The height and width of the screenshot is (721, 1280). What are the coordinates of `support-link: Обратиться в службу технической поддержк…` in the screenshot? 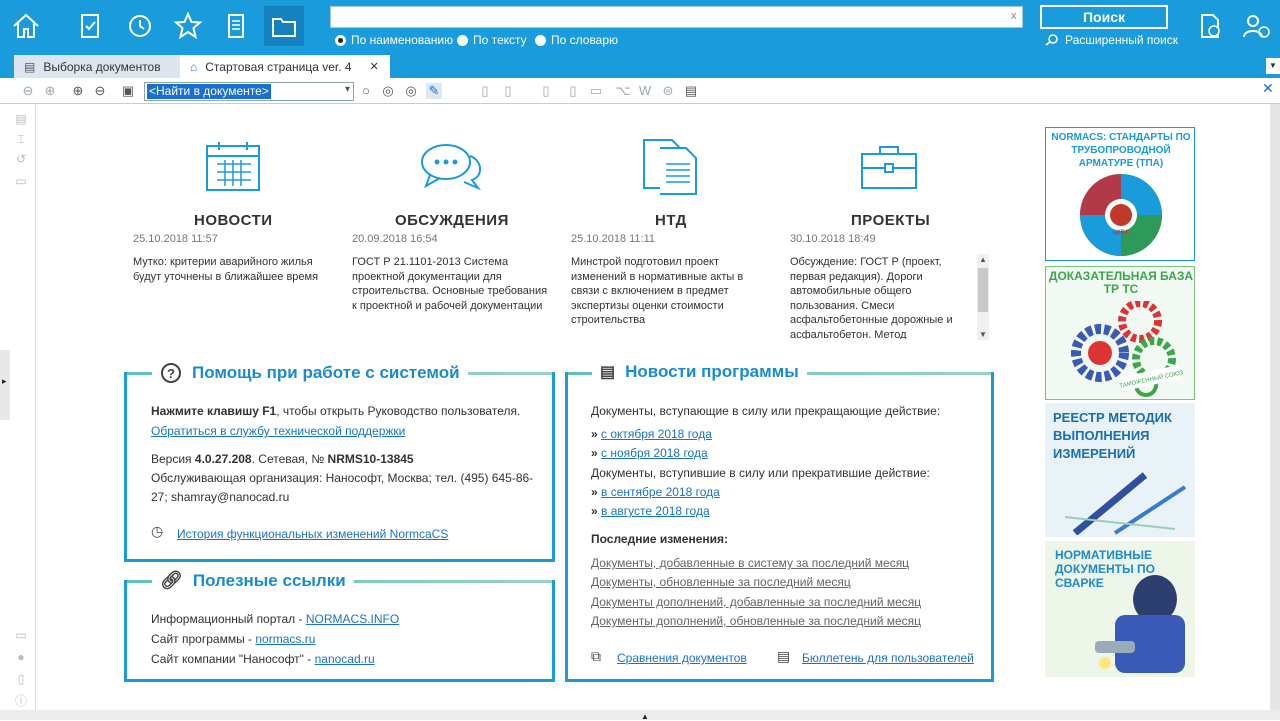 It's located at (278, 431).